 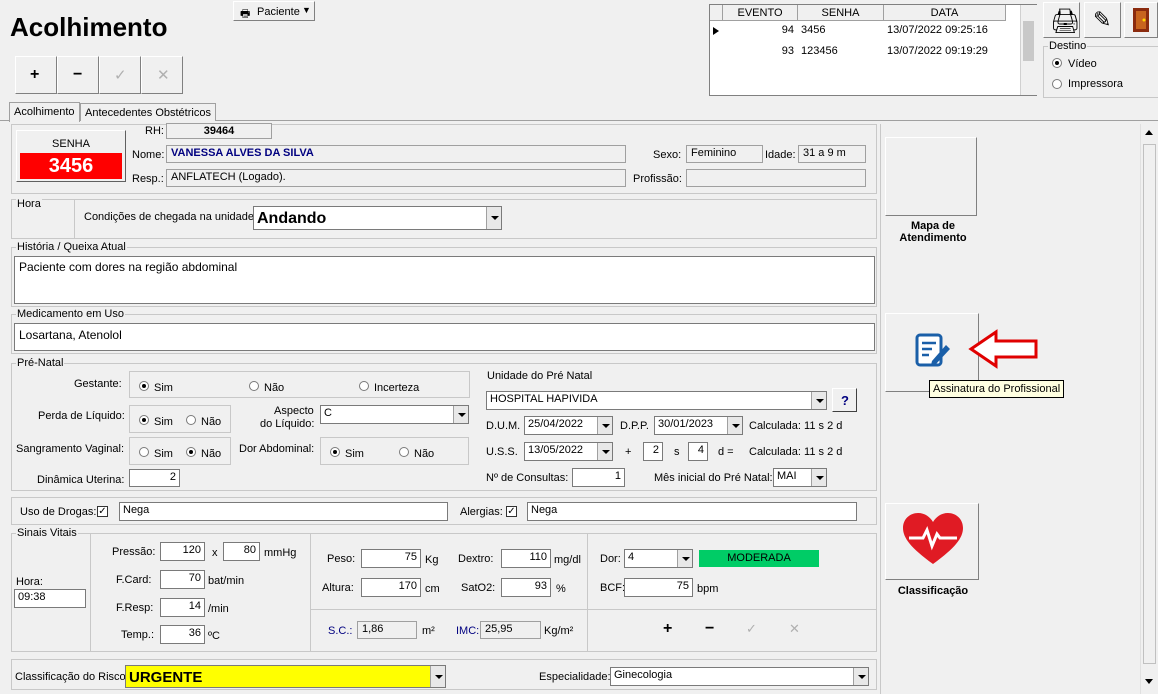 What do you see at coordinates (931, 176) in the screenshot?
I see `mapa-atendimento-button` at bounding box center [931, 176].